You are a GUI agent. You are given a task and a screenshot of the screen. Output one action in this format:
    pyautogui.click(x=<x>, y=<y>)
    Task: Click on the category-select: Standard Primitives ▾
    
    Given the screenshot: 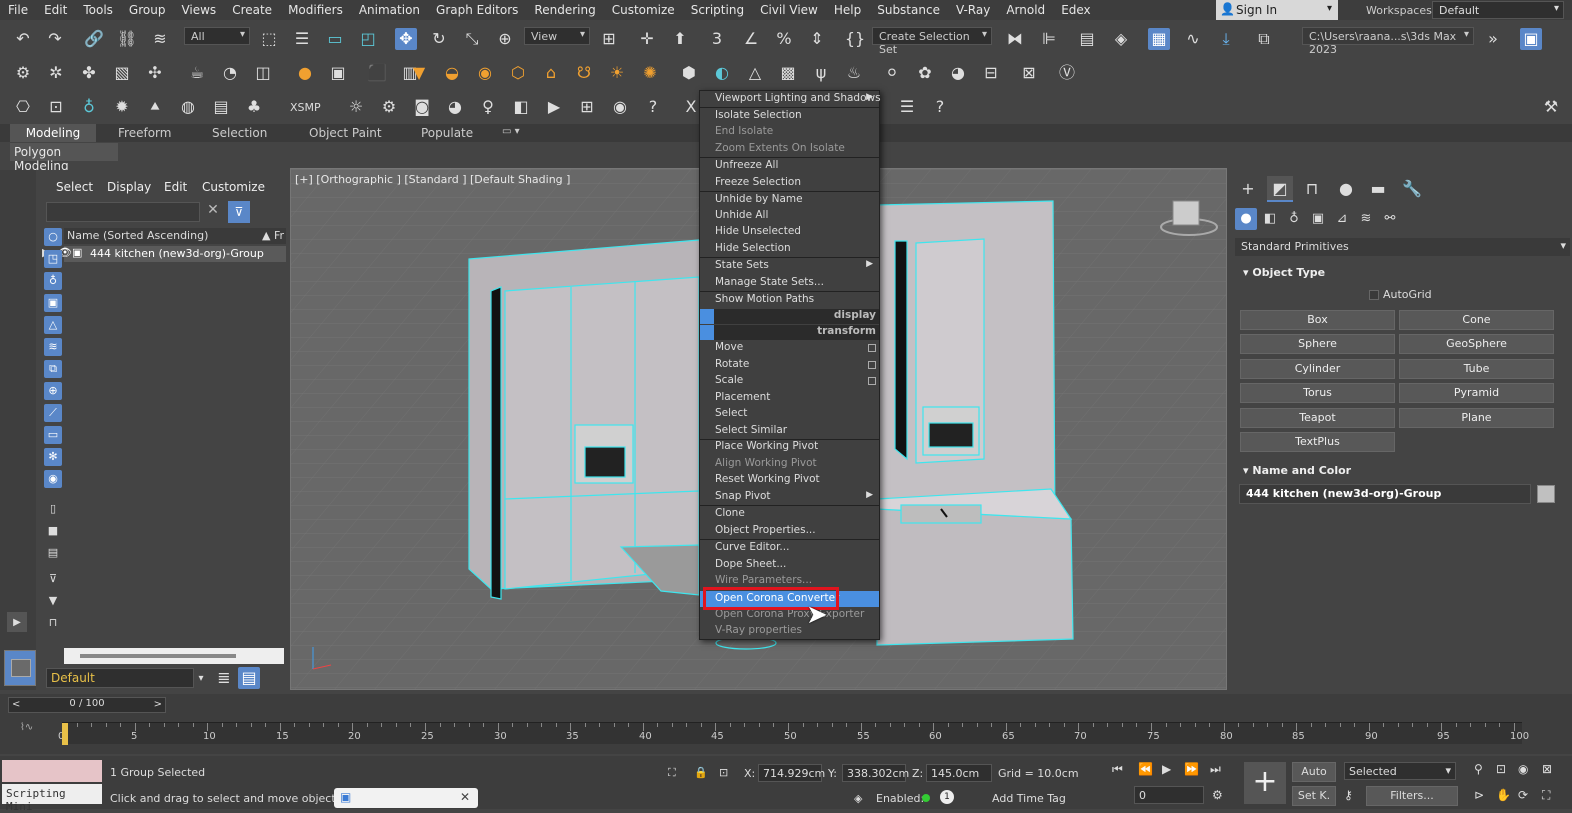 What is the action you would take?
    pyautogui.click(x=1402, y=247)
    